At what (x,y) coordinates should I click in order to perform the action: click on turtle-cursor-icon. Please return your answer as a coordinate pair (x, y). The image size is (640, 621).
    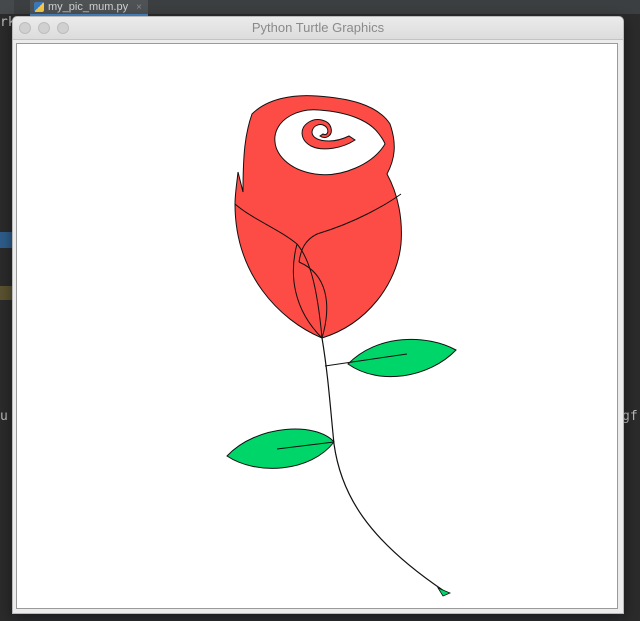
    Looking at the image, I should click on (444, 592).